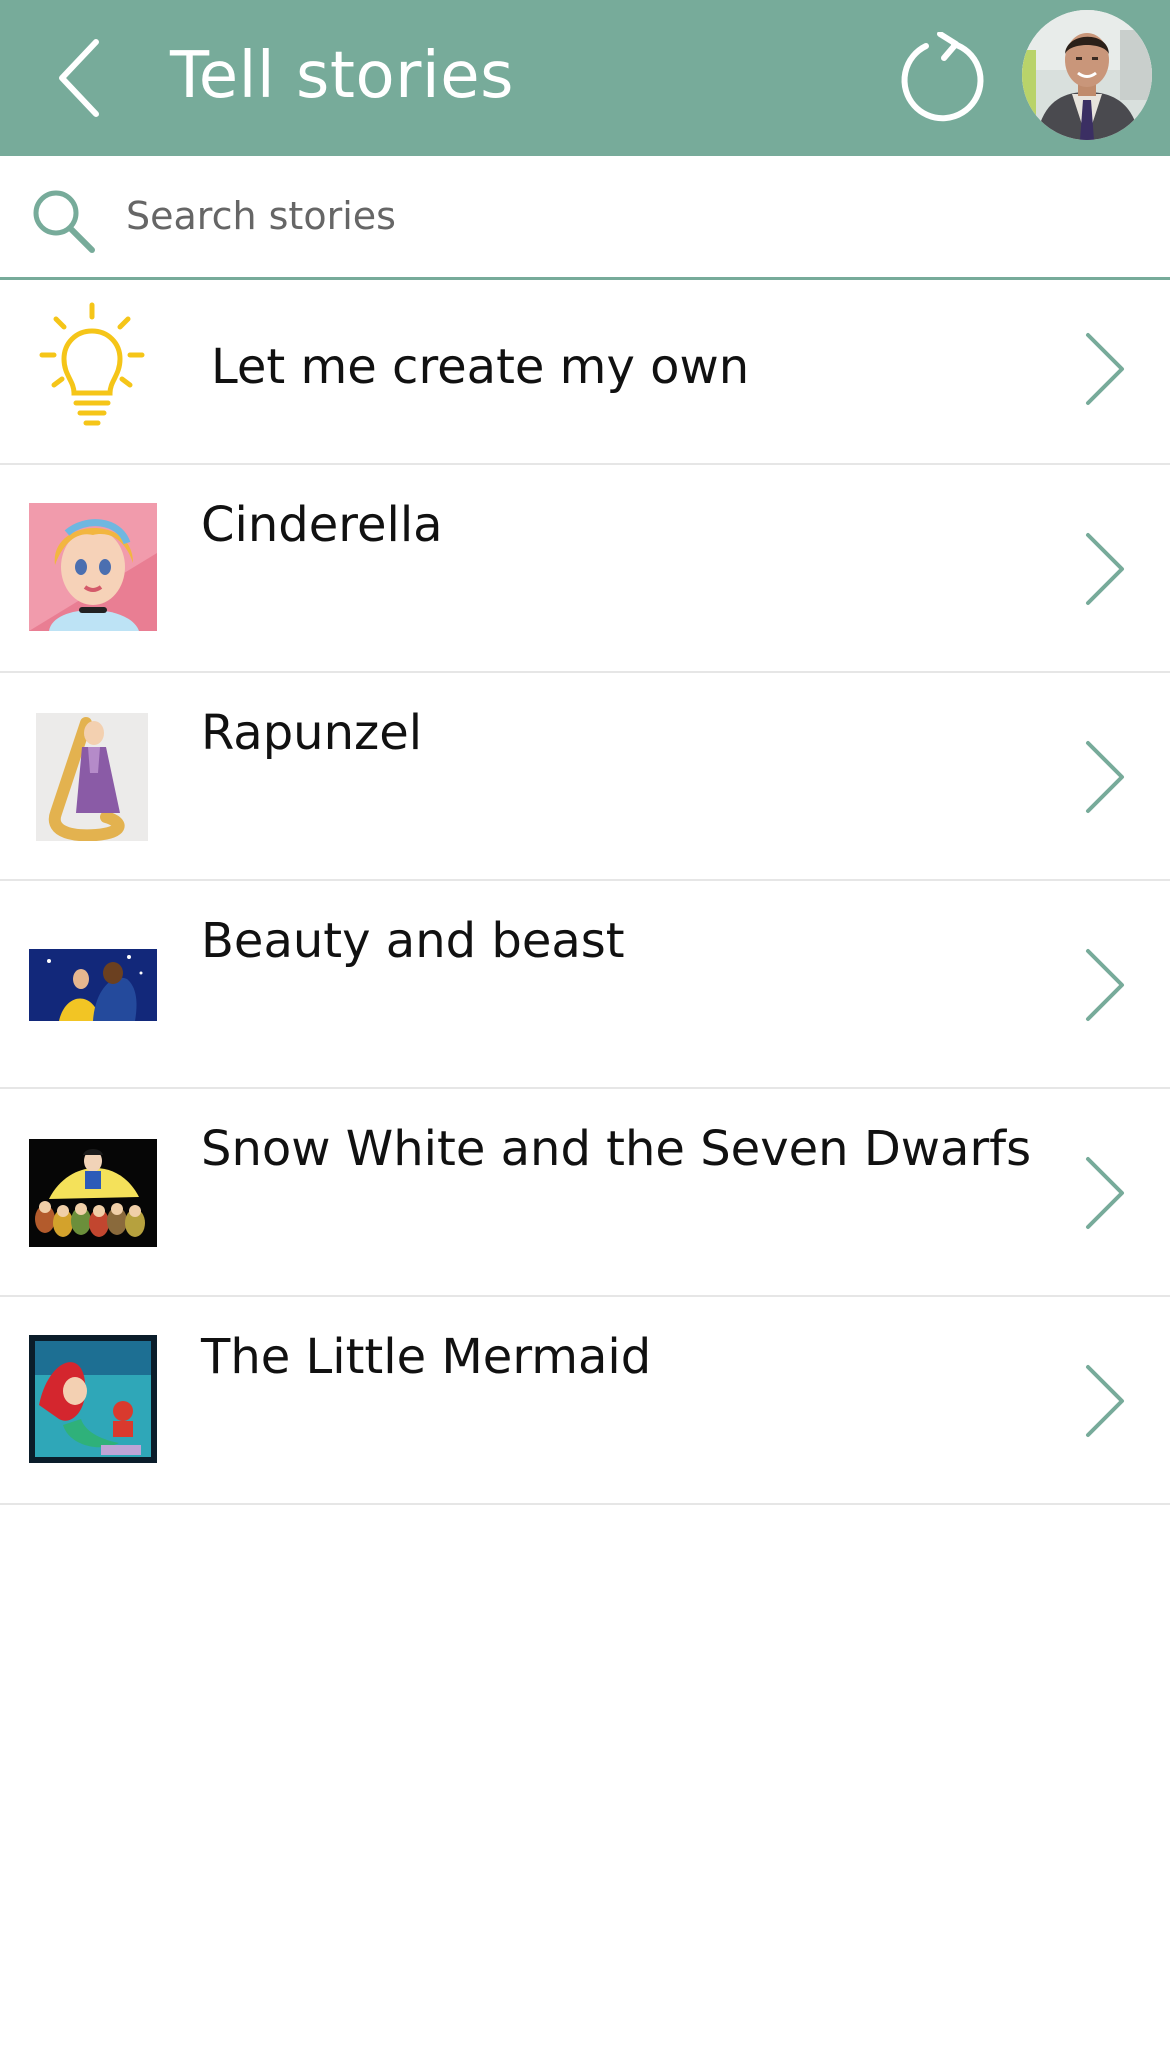  I want to click on cinderella-thumbnail, so click(93, 567).